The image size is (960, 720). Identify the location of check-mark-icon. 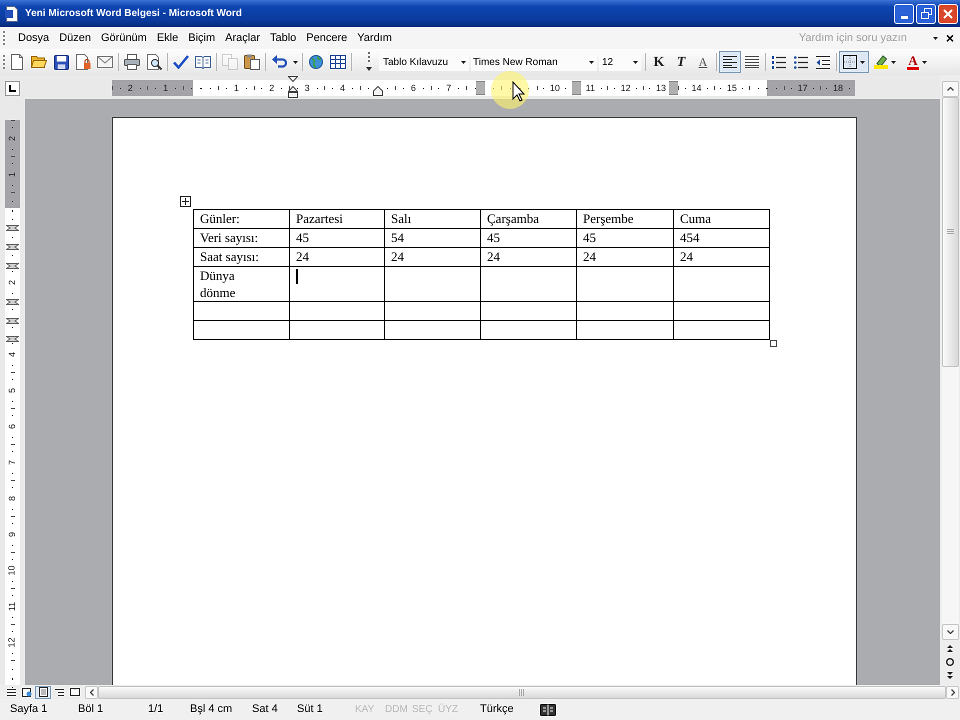
(181, 62).